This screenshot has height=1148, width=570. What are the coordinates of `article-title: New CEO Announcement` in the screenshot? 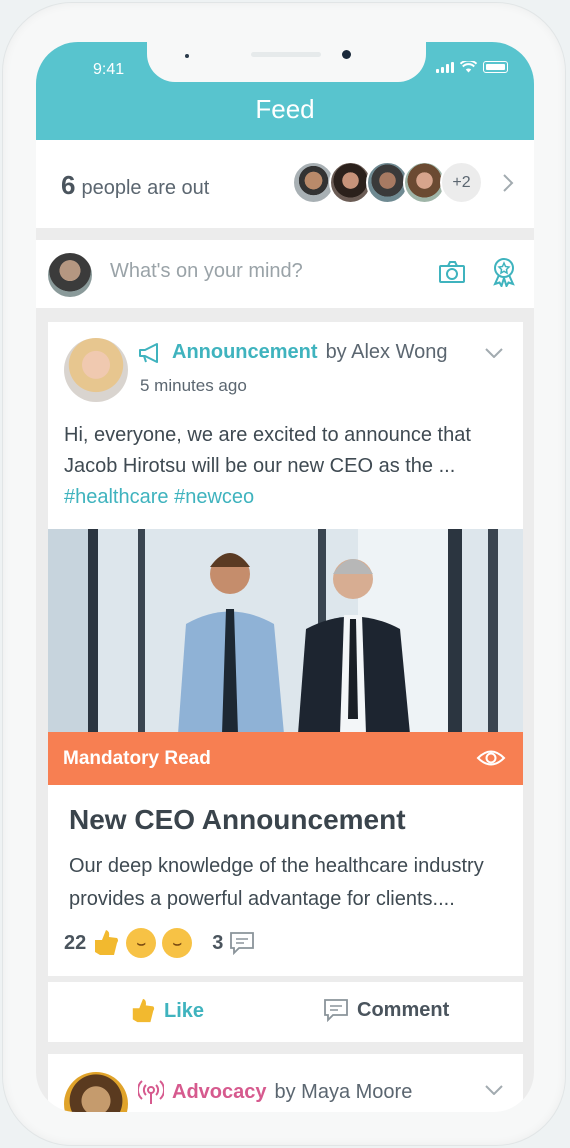 It's located at (237, 820).